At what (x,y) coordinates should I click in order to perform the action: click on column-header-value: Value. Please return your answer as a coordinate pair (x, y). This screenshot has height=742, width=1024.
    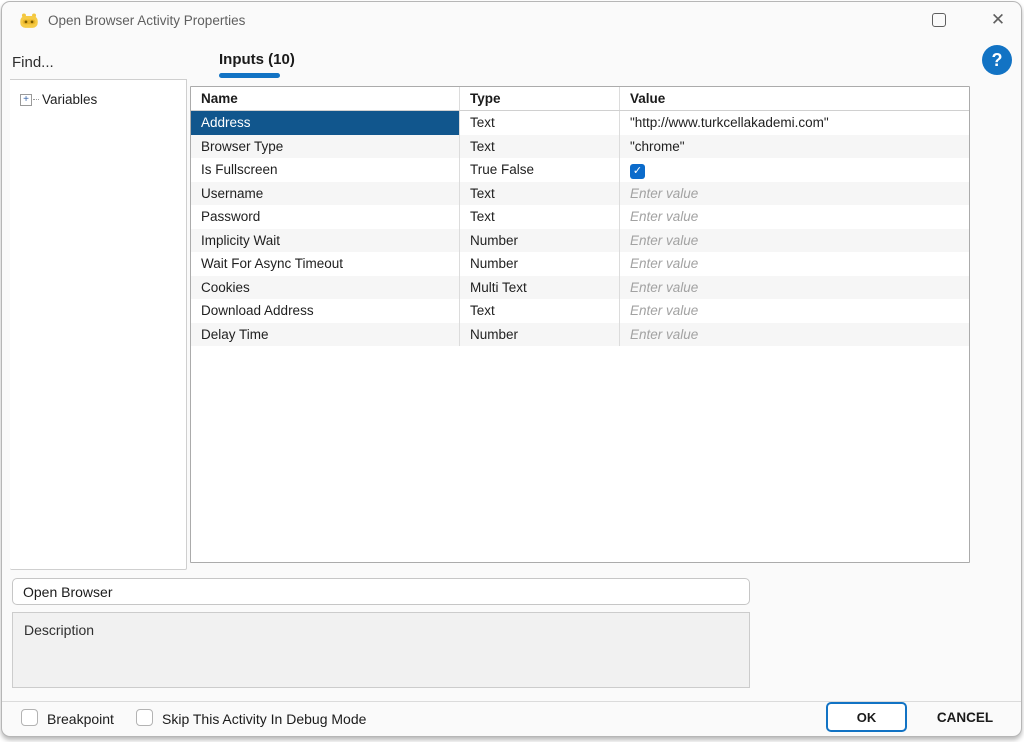
    Looking at the image, I should click on (648, 98).